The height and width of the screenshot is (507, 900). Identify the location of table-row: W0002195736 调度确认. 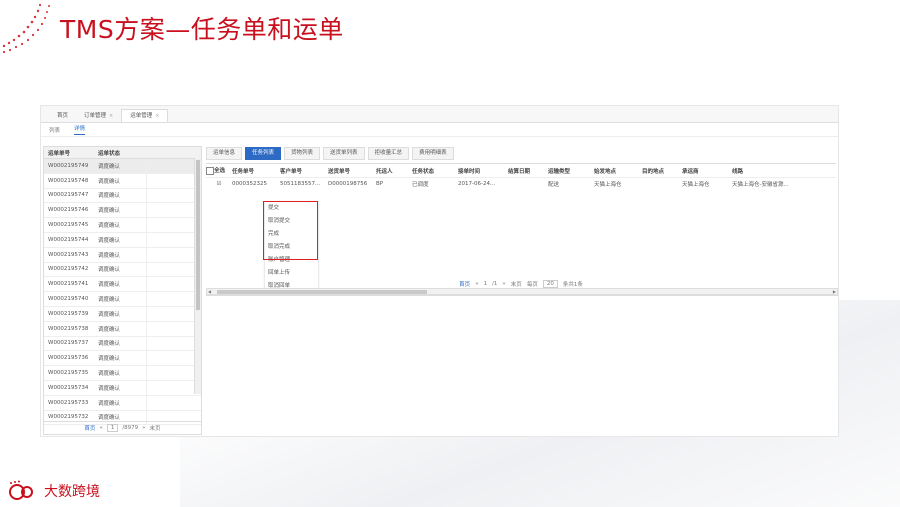
(122, 359).